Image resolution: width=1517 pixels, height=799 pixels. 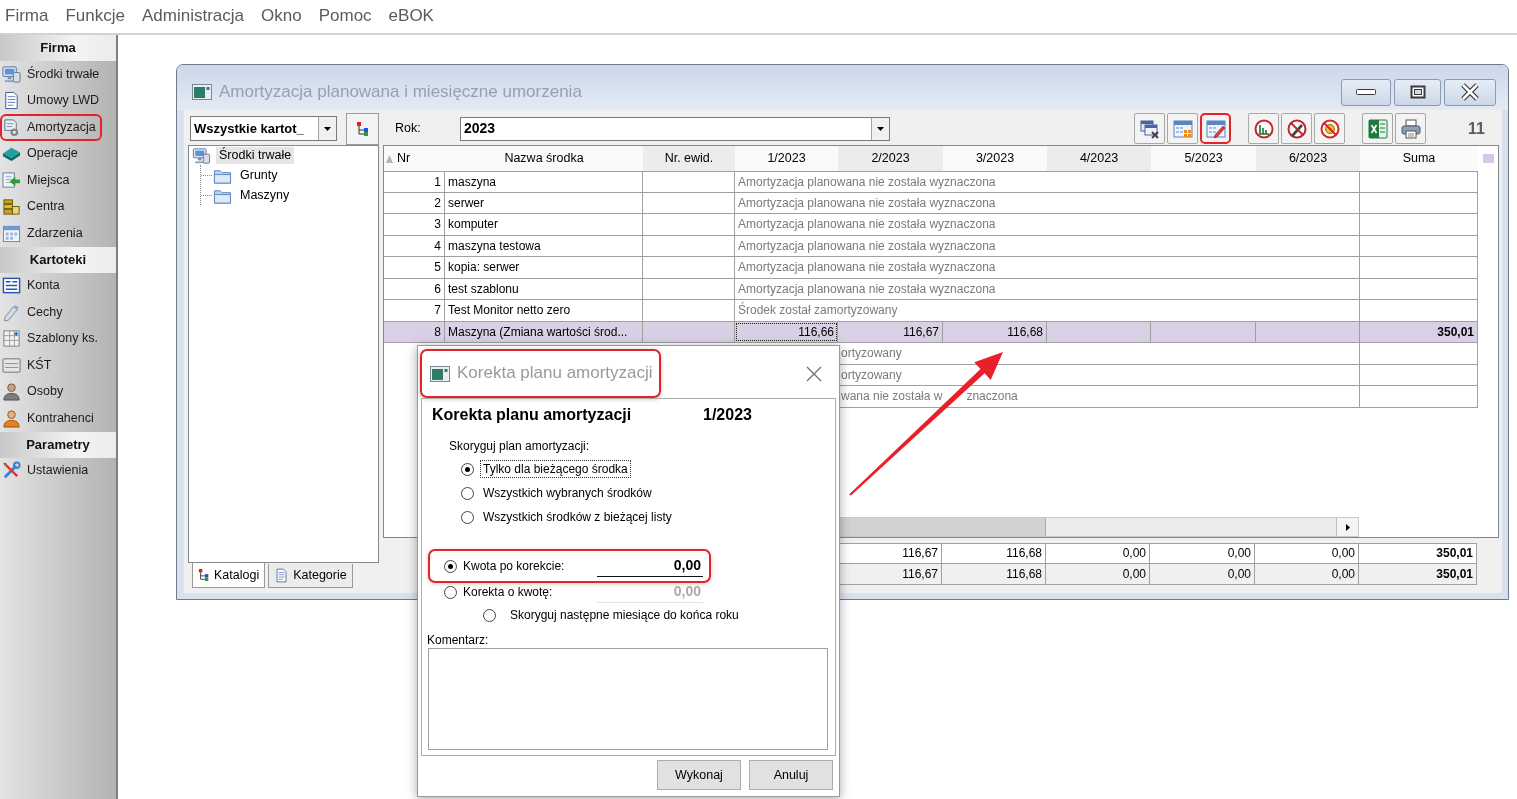 What do you see at coordinates (51, 127) in the screenshot?
I see `sidebar-item: Amortyzacja` at bounding box center [51, 127].